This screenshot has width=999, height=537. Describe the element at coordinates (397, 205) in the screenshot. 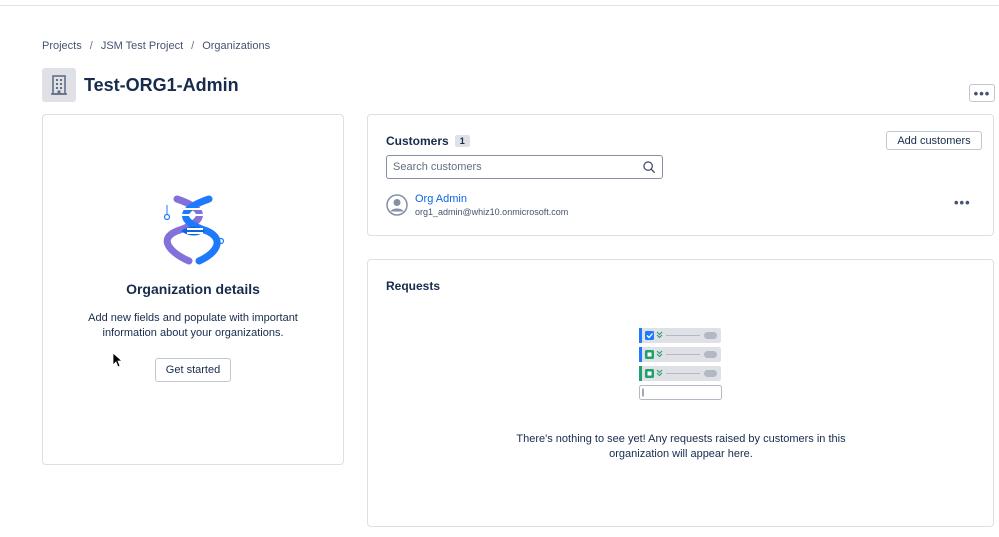

I see `user-avatar-icon` at that location.